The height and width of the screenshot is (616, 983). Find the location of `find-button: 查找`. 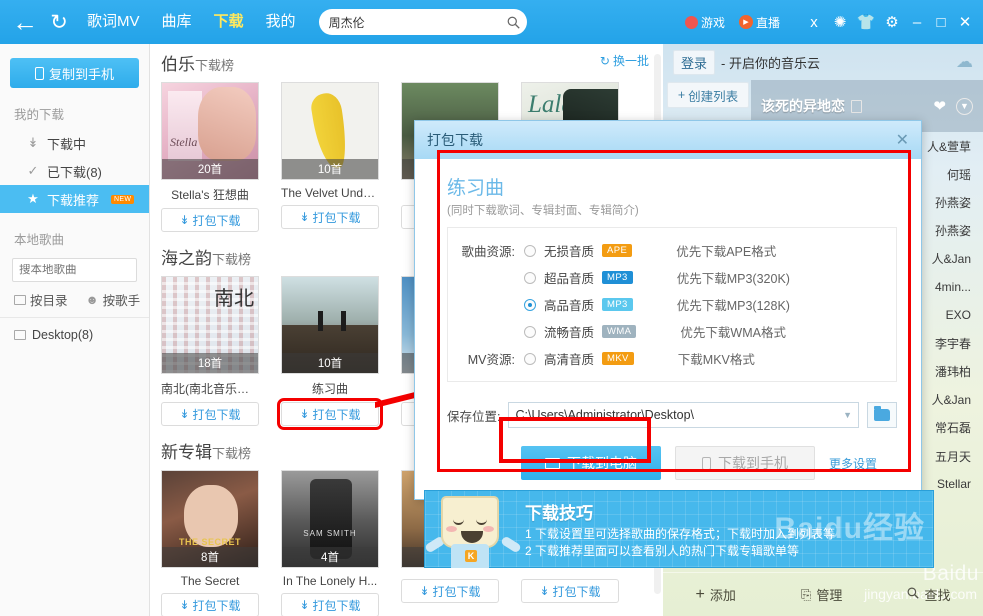

find-button: 查找 is located at coordinates (928, 594).